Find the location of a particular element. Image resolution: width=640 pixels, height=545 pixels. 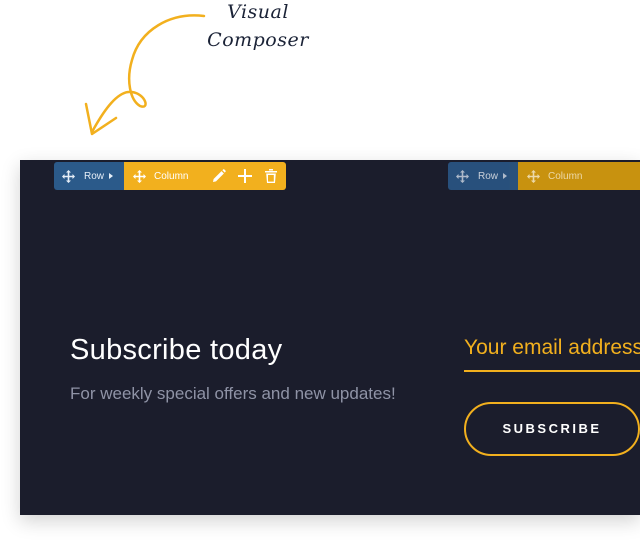

column-tools is located at coordinates (245, 176).